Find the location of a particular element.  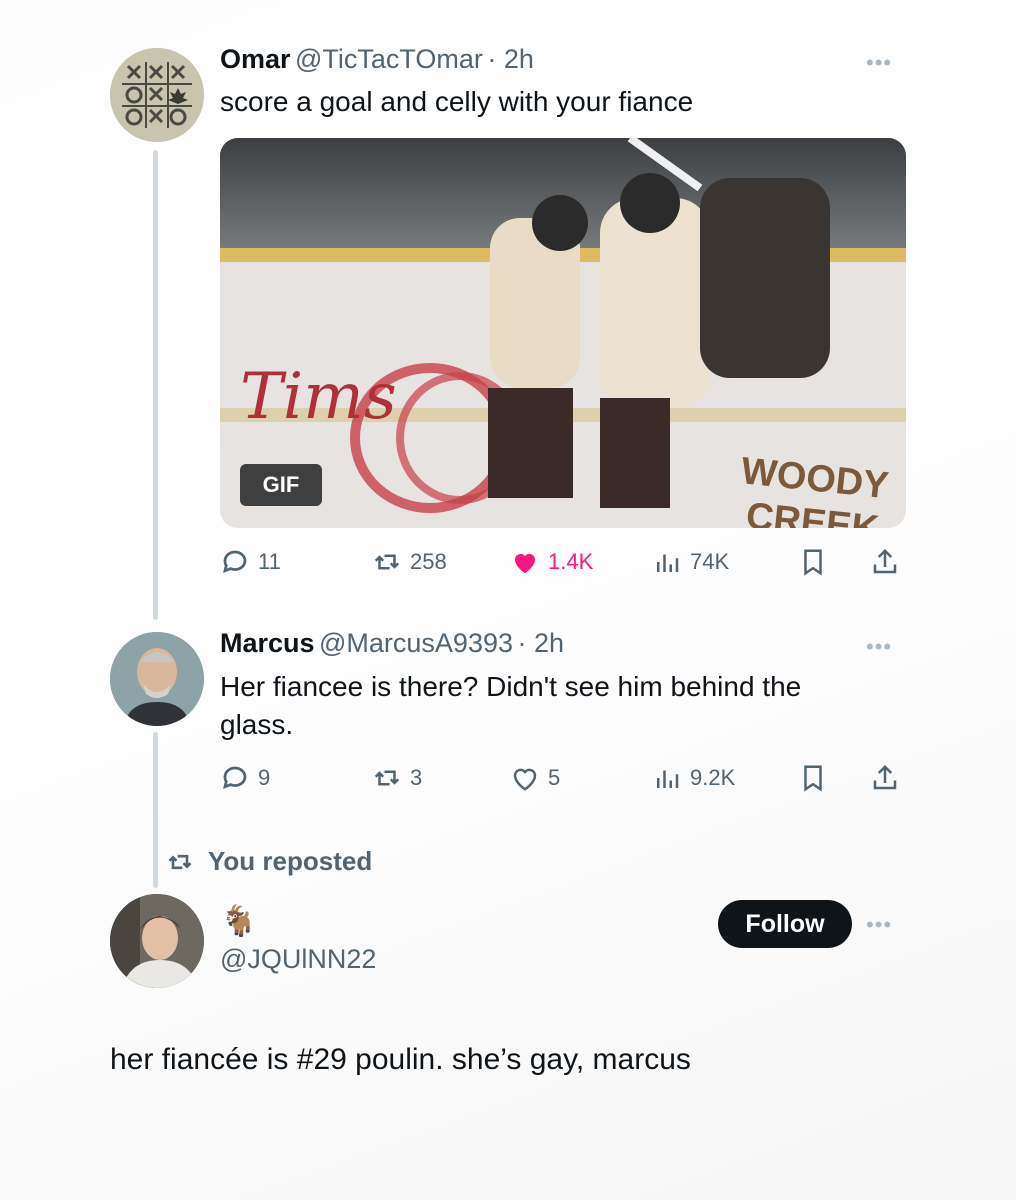

tweet-header: Omar @TicTacTOmar · 2h is located at coordinates (377, 59).